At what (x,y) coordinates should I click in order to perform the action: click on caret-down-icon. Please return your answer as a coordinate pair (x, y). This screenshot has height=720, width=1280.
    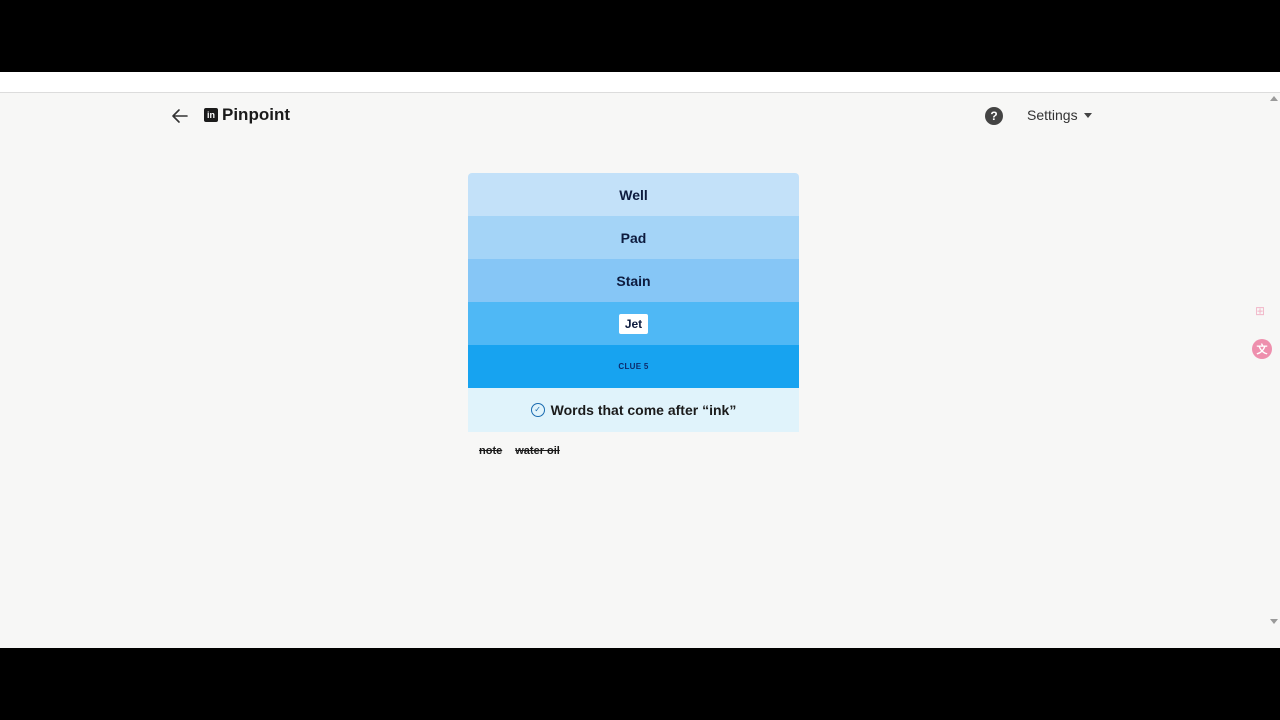
    Looking at the image, I should click on (1087, 115).